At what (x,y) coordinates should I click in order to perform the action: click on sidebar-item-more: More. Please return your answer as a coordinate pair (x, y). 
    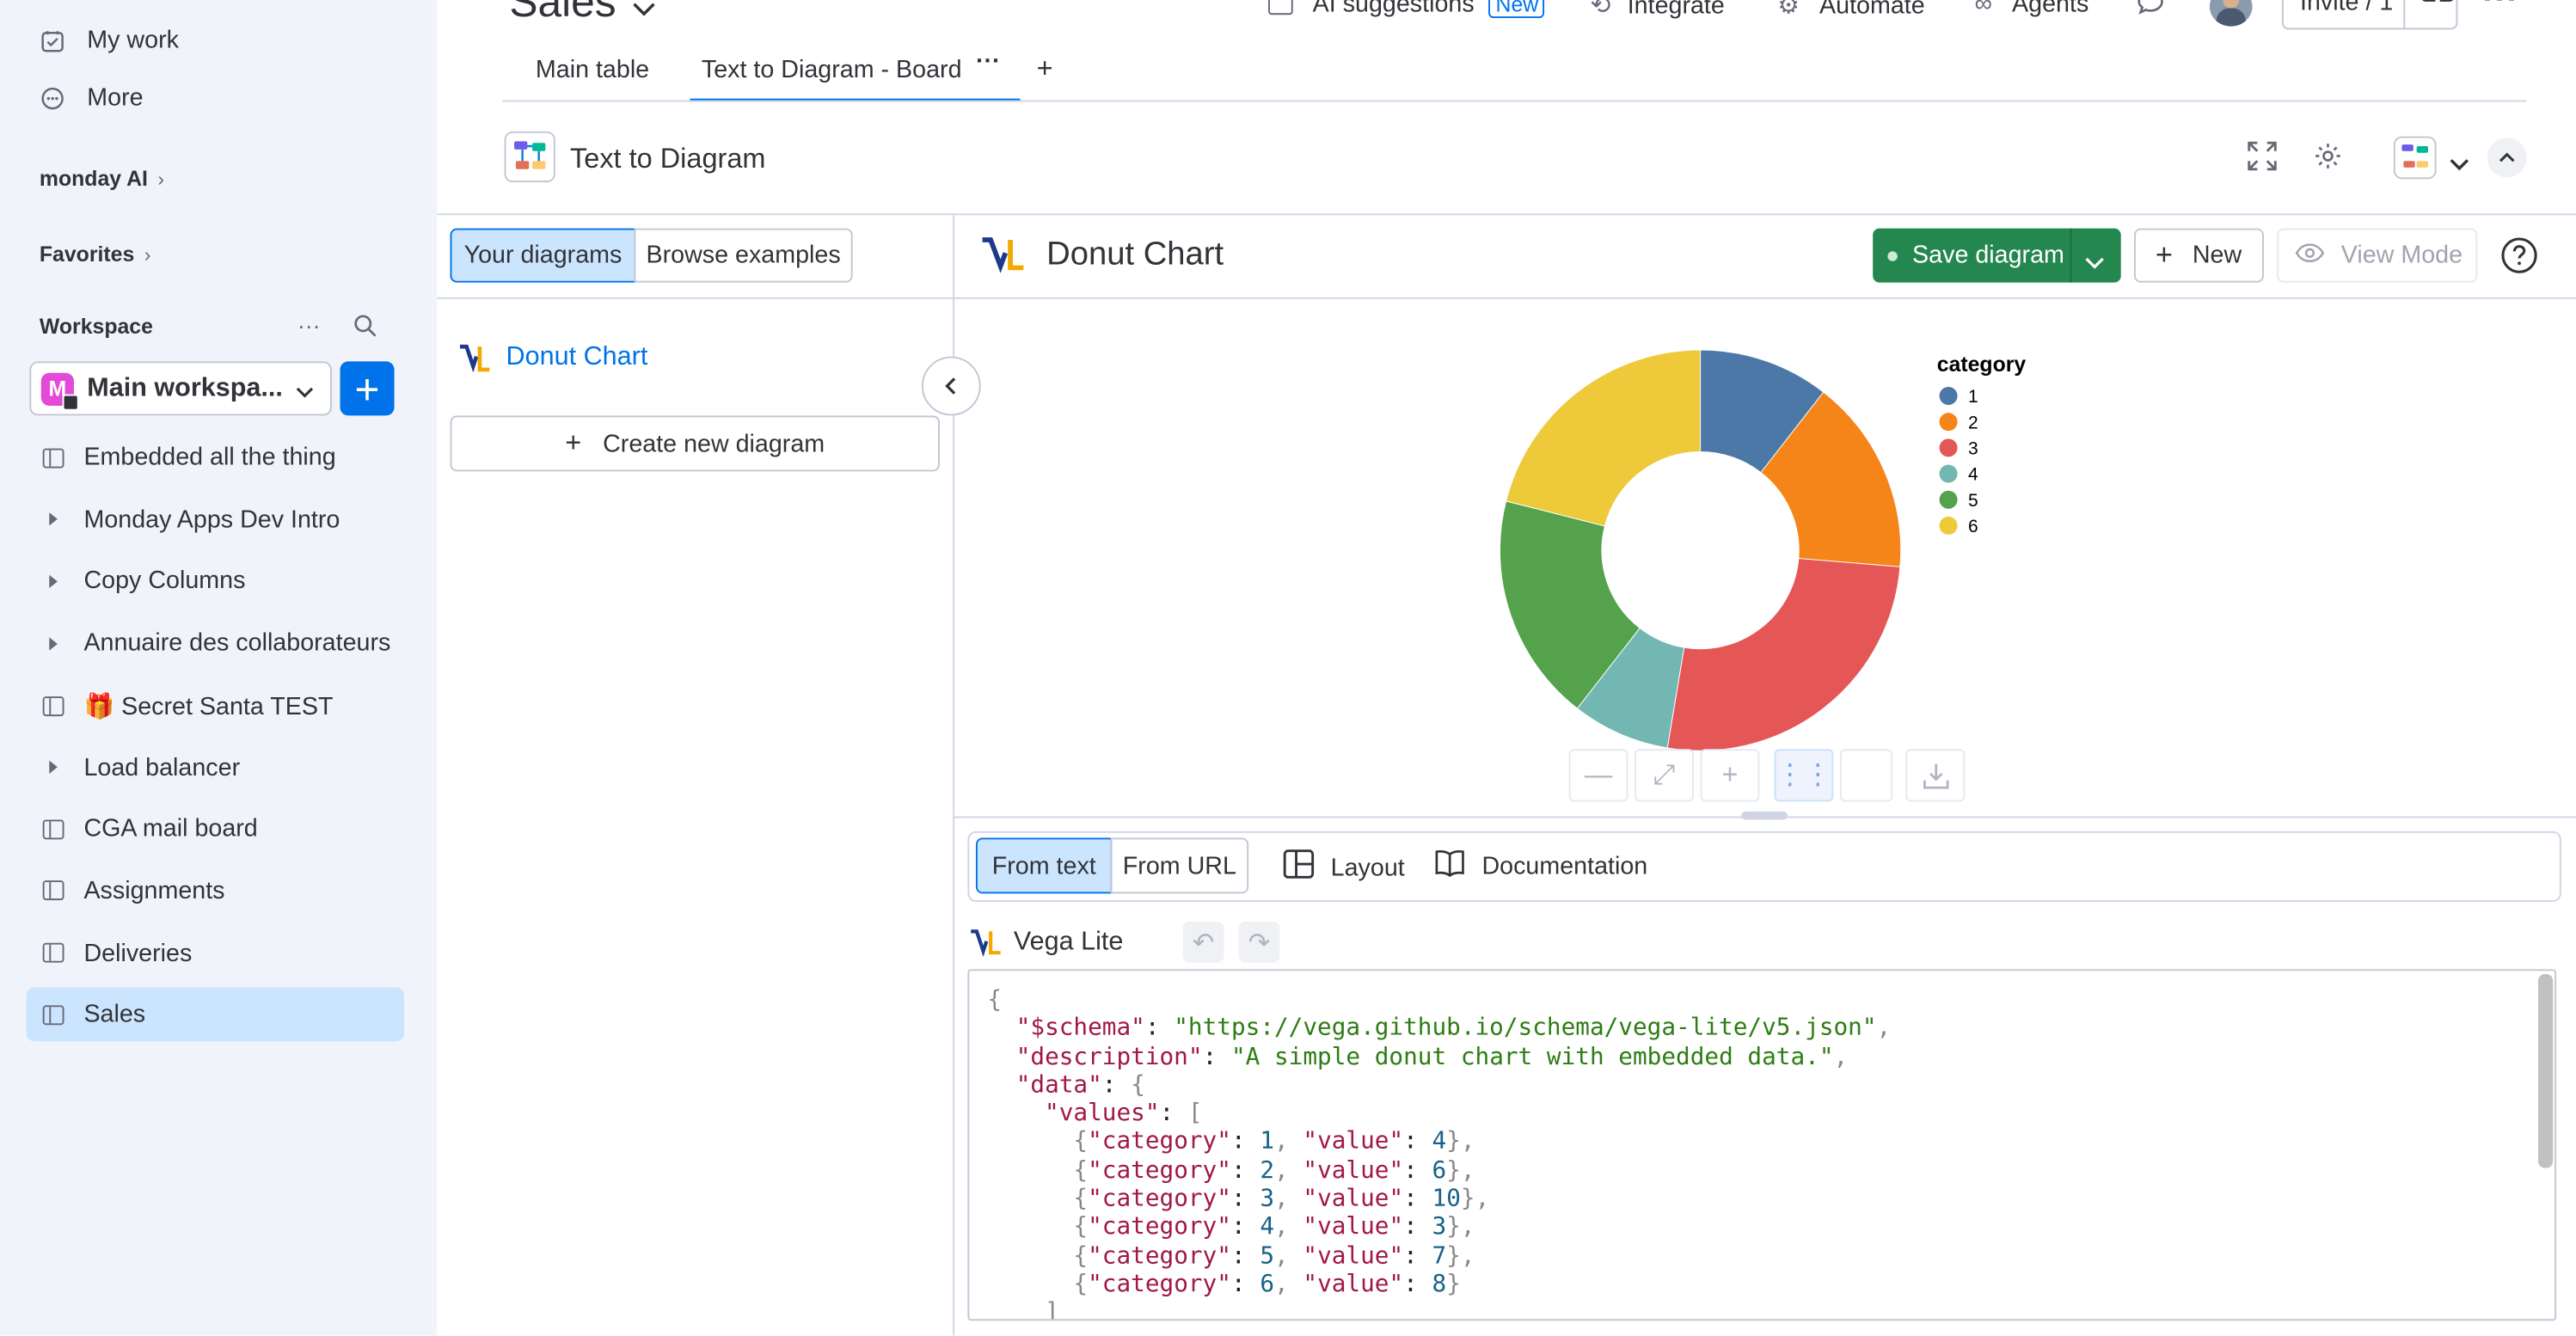
    Looking at the image, I should click on (92, 97).